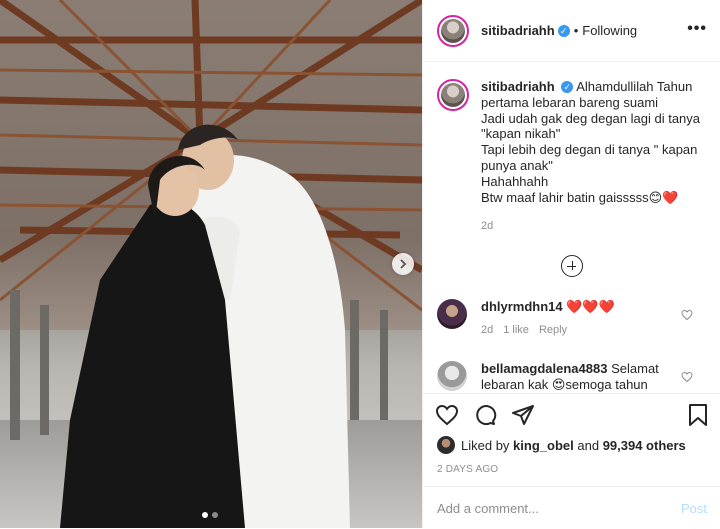  I want to click on author-avatar, so click(453, 30).